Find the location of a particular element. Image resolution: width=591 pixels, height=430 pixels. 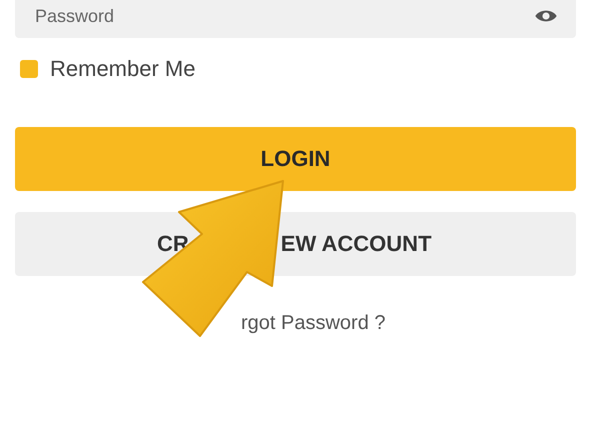

login-button: LOGIN is located at coordinates (295, 159).